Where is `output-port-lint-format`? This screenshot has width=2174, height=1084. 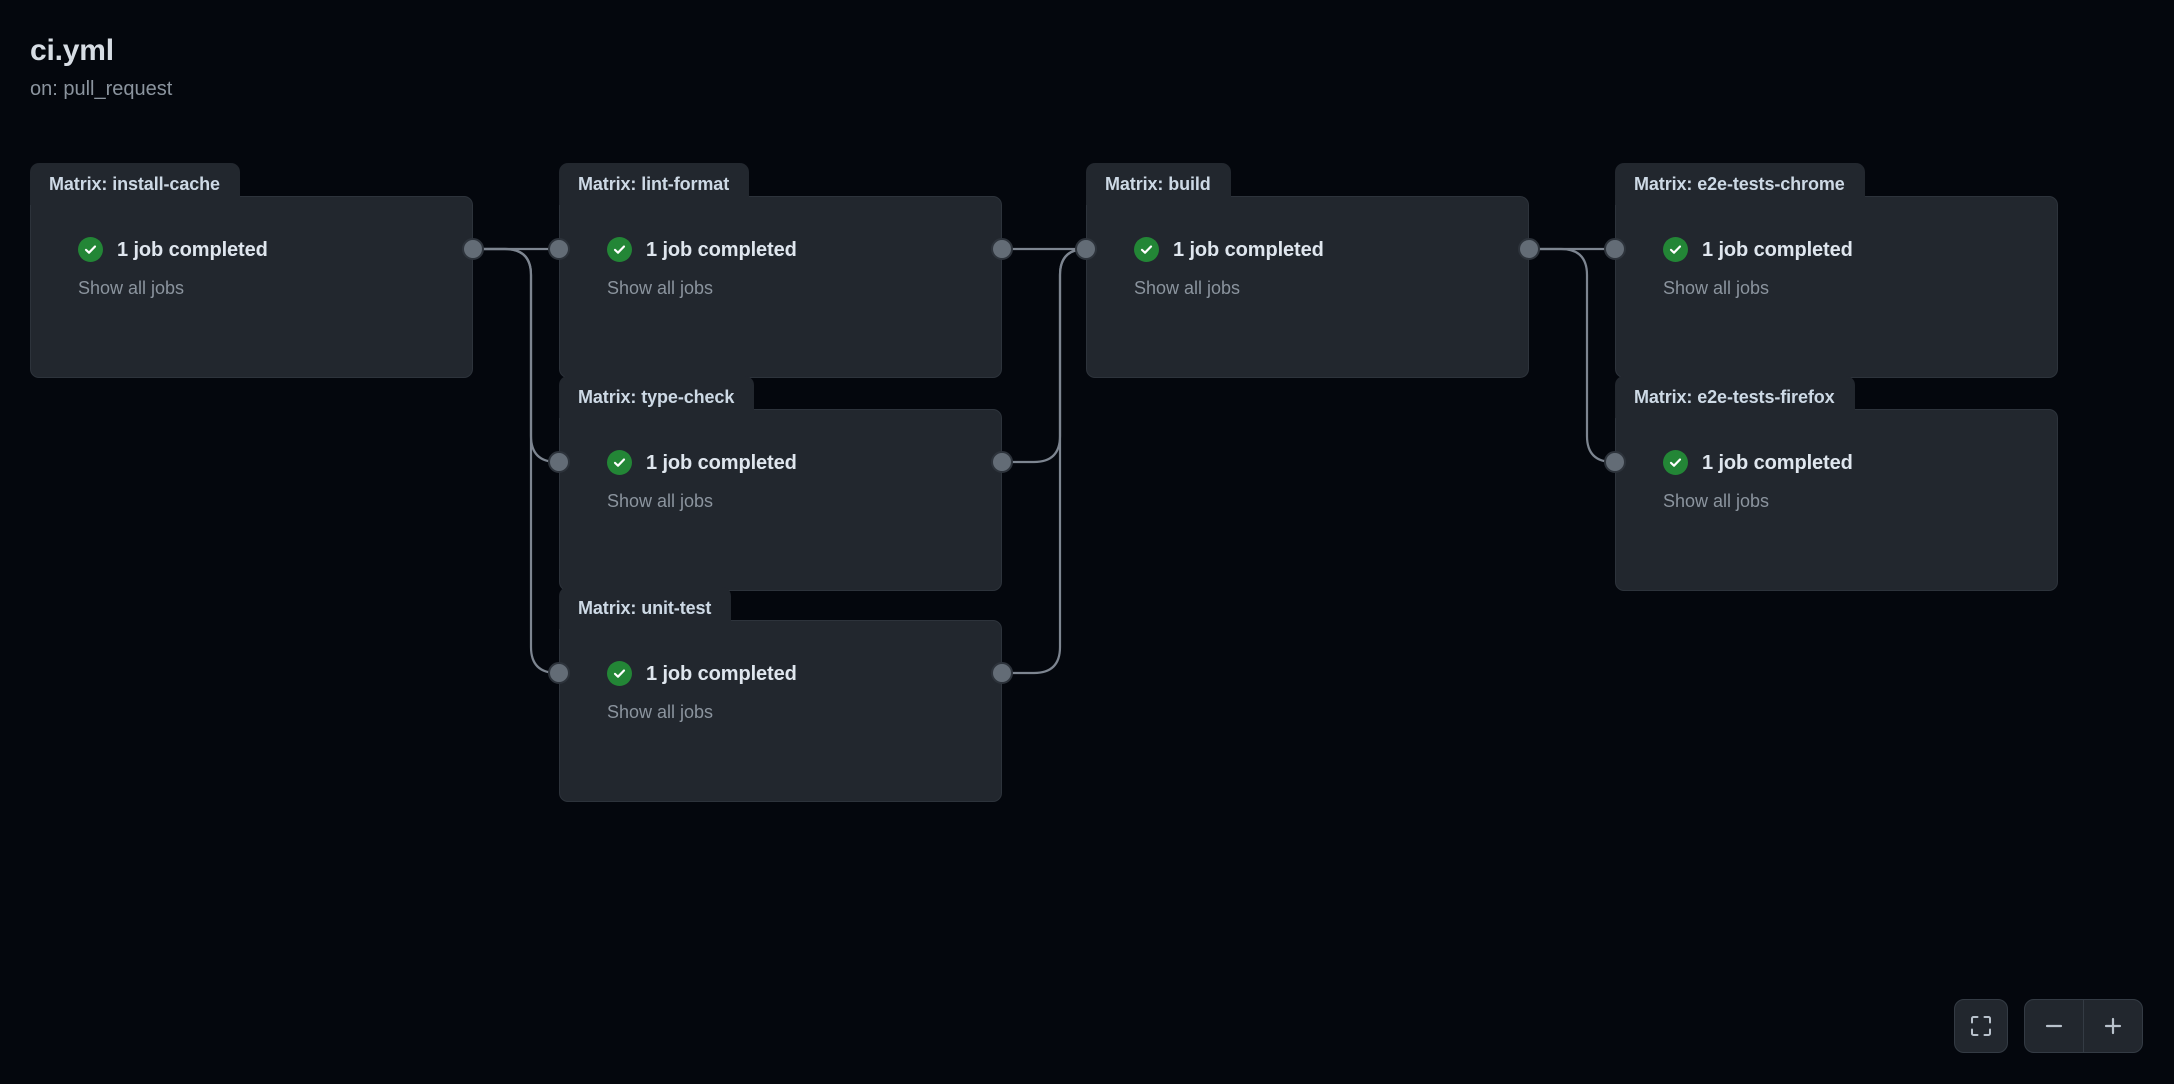 output-port-lint-format is located at coordinates (1002, 249).